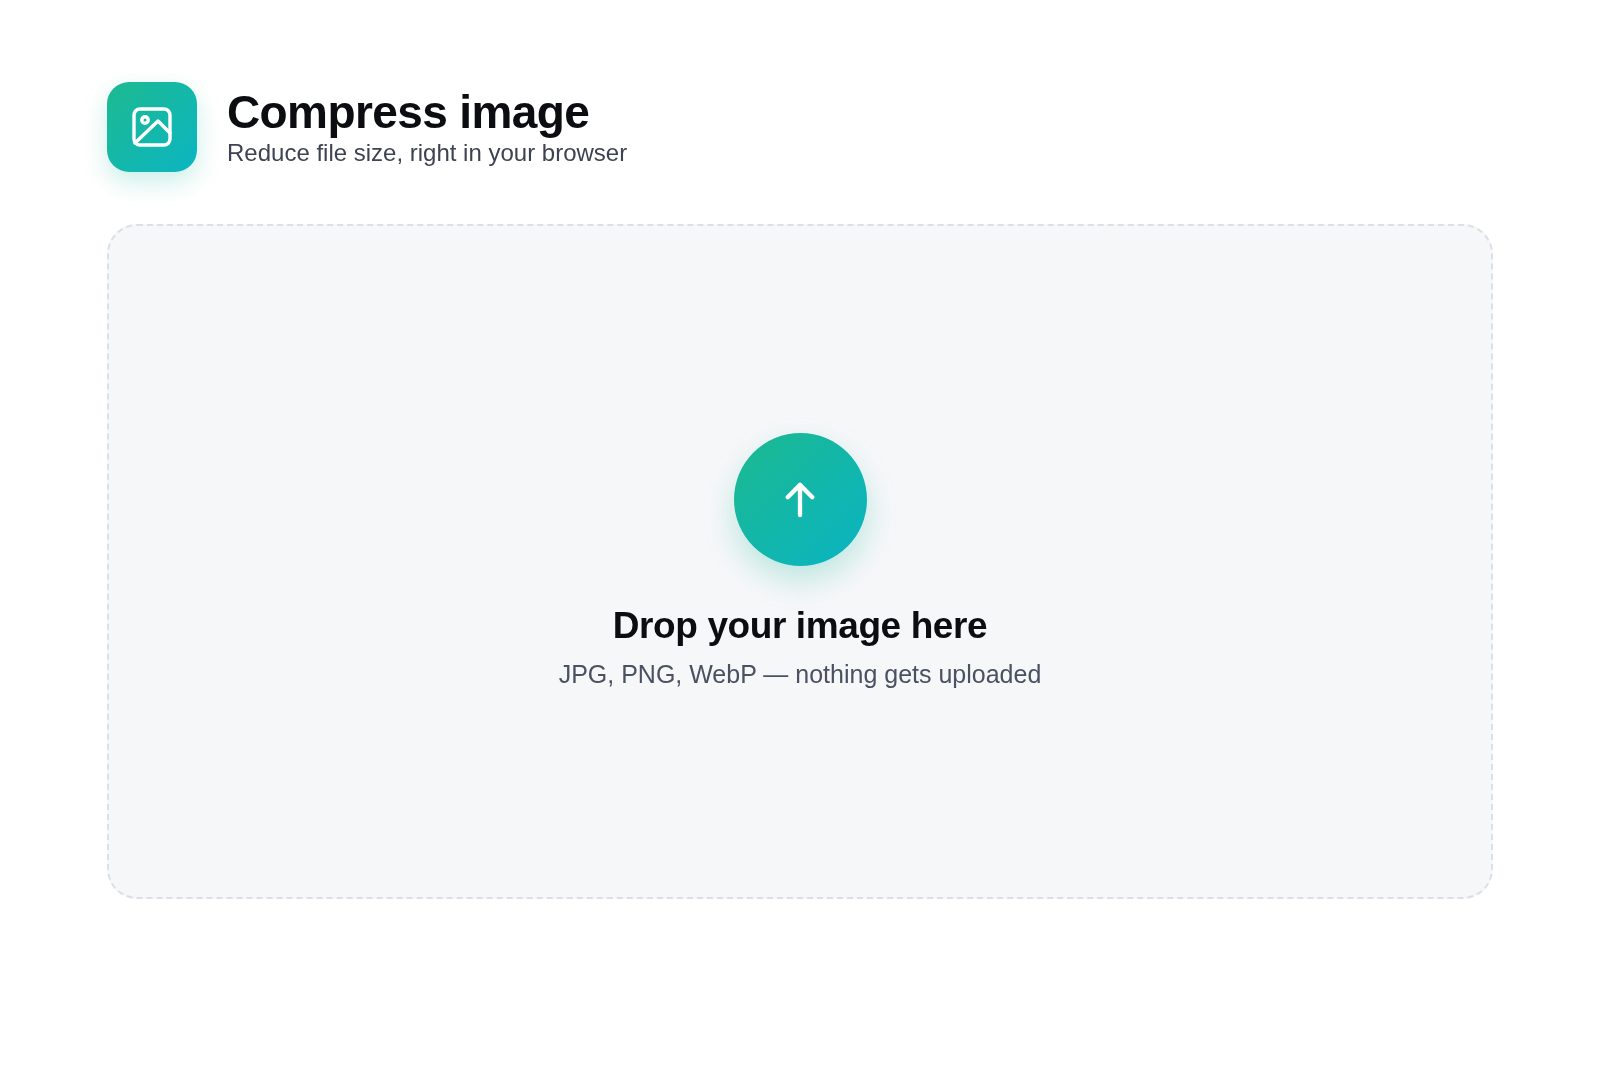 This screenshot has height=1067, width=1600. What do you see at coordinates (800, 674) in the screenshot?
I see `drop-hint: JPG, PNG, WebP — nothing gets uploaded` at bounding box center [800, 674].